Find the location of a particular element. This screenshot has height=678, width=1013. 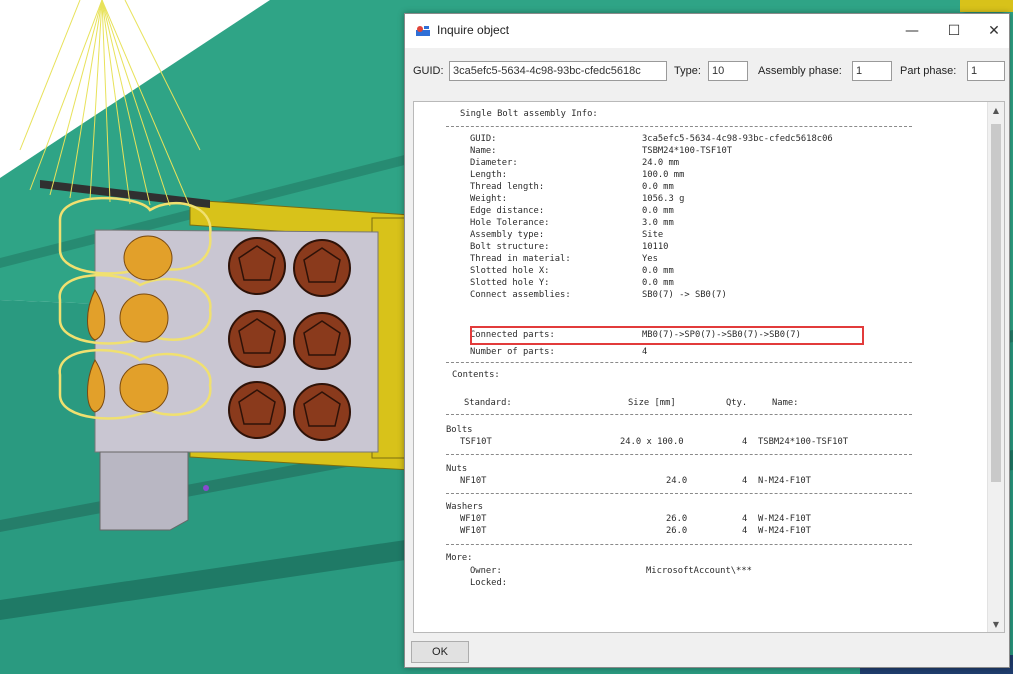

dialog-titlebar: Inquire object — ☐ ✕ is located at coordinates (707, 31).